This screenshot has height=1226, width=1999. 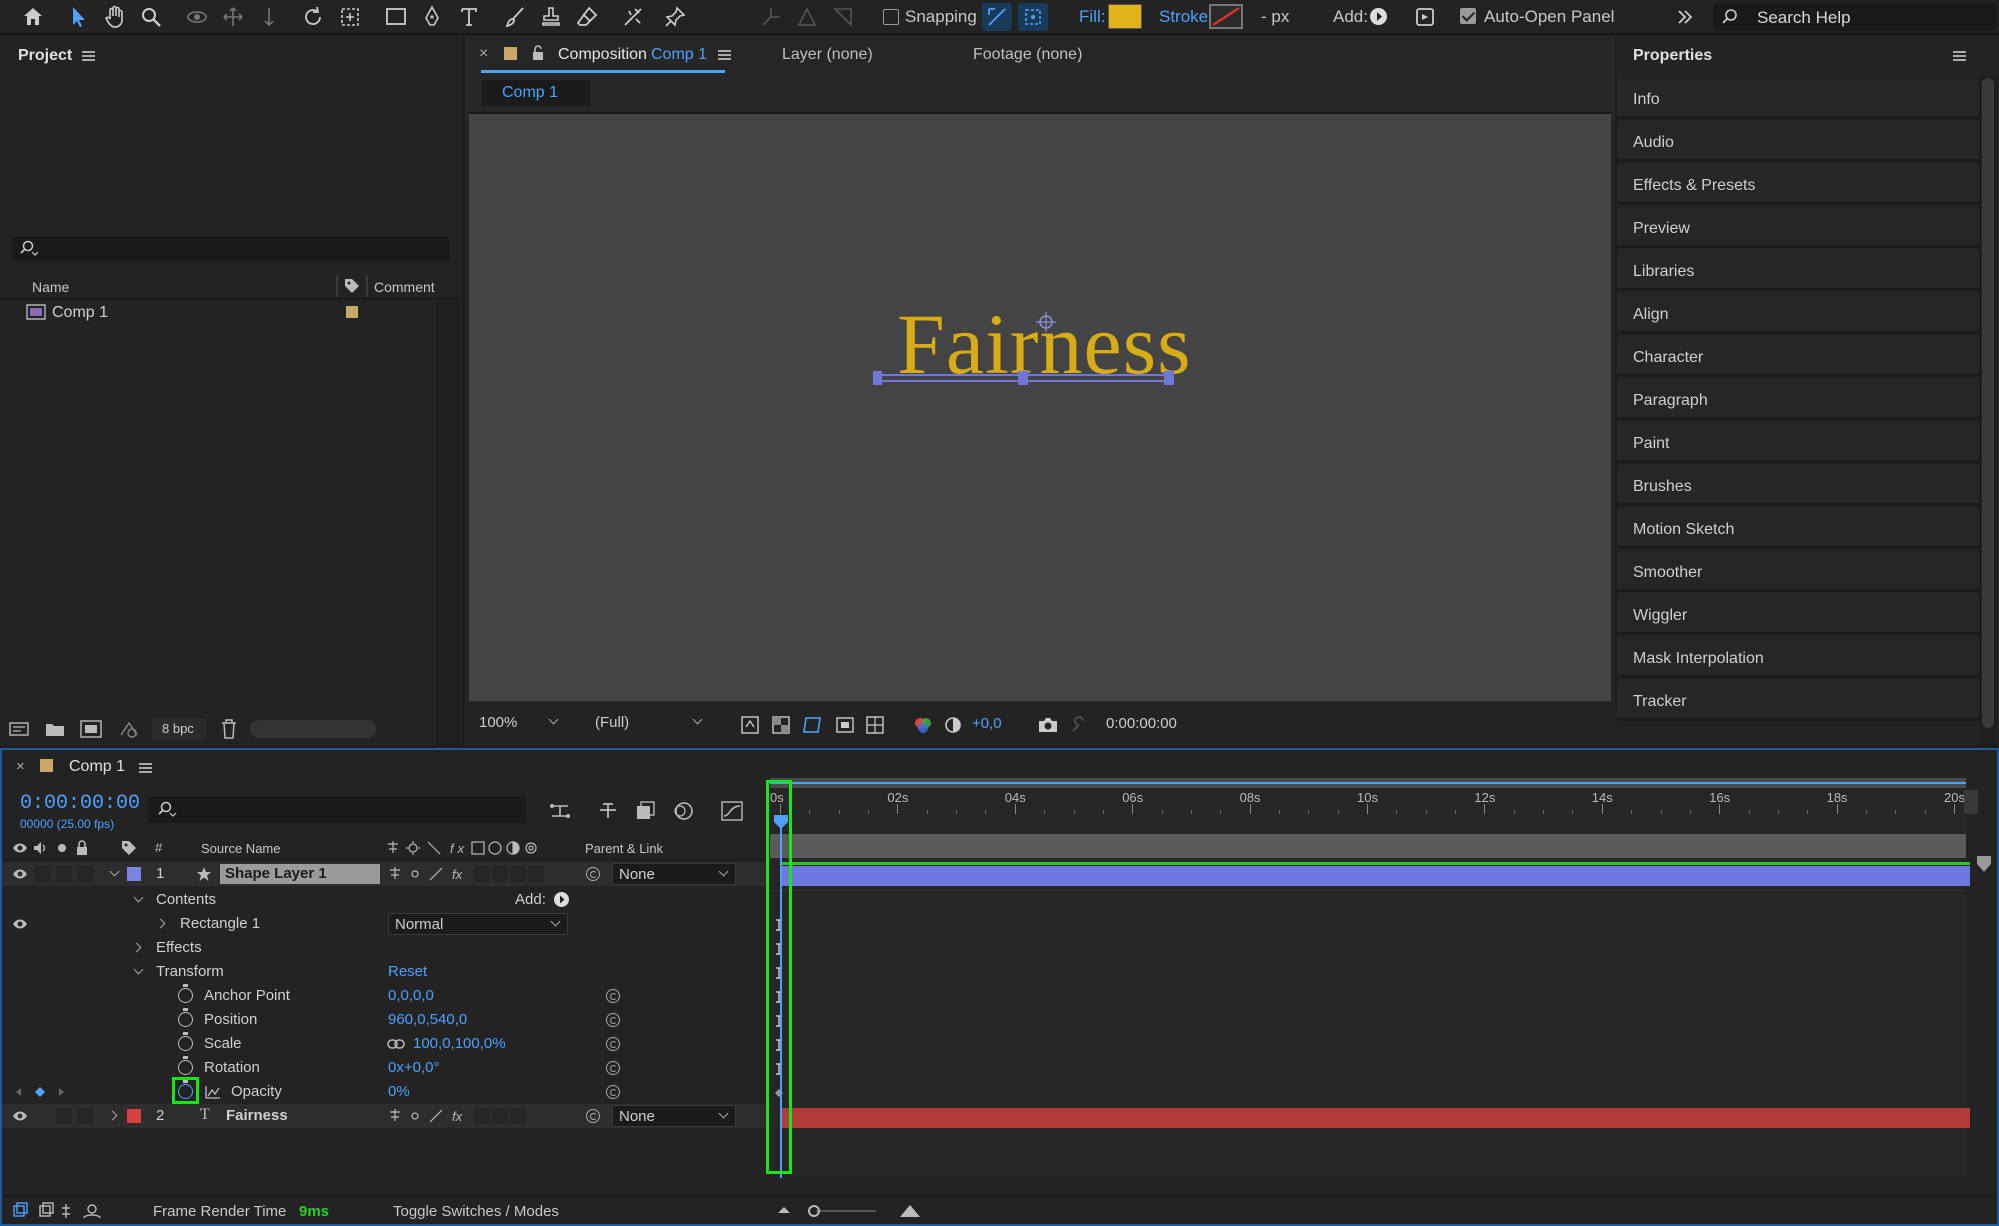 I want to click on grid-guides-icon, so click(x=875, y=725).